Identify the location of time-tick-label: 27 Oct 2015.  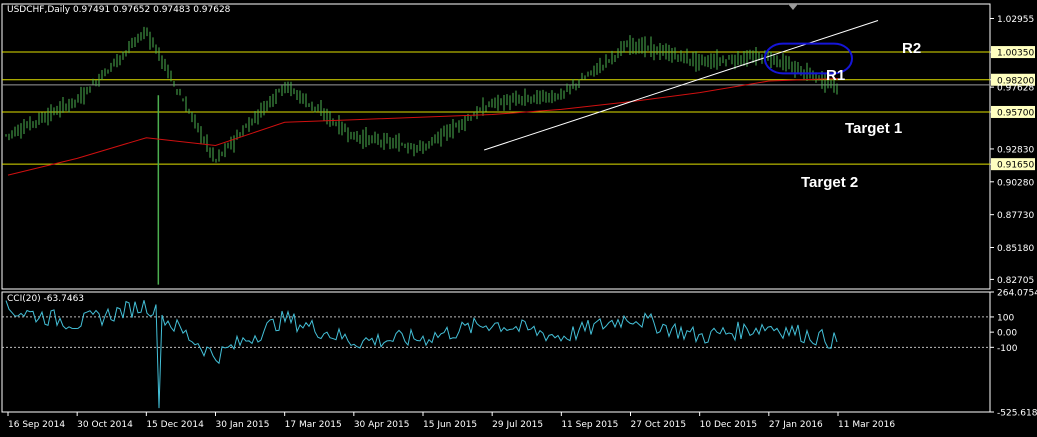
(659, 425).